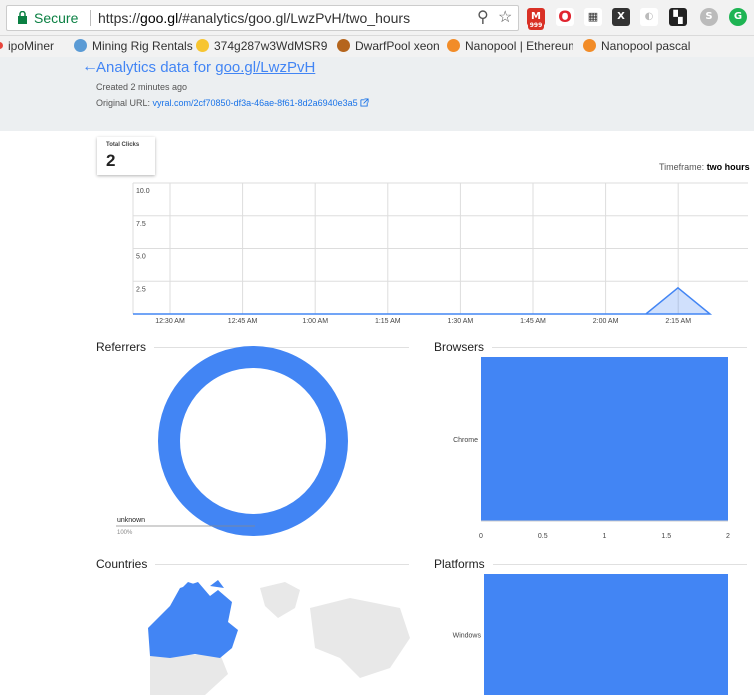 The height and width of the screenshot is (695, 754). I want to click on bar-windows, so click(606, 634).